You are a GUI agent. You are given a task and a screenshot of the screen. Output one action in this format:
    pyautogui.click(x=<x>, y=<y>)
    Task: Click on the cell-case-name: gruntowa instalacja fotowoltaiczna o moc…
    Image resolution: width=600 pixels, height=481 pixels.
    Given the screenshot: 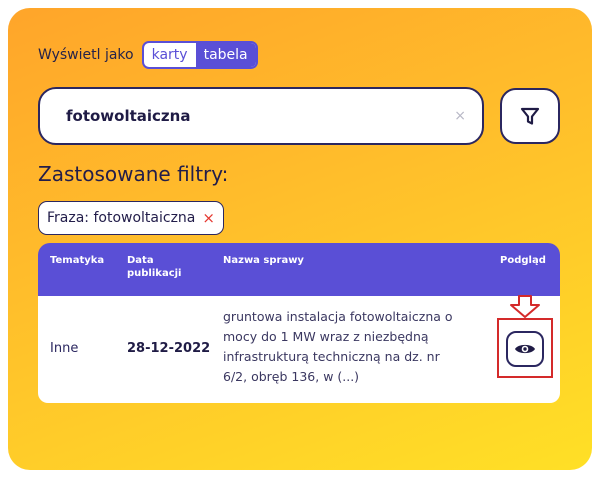 What is the action you would take?
    pyautogui.click(x=338, y=347)
    